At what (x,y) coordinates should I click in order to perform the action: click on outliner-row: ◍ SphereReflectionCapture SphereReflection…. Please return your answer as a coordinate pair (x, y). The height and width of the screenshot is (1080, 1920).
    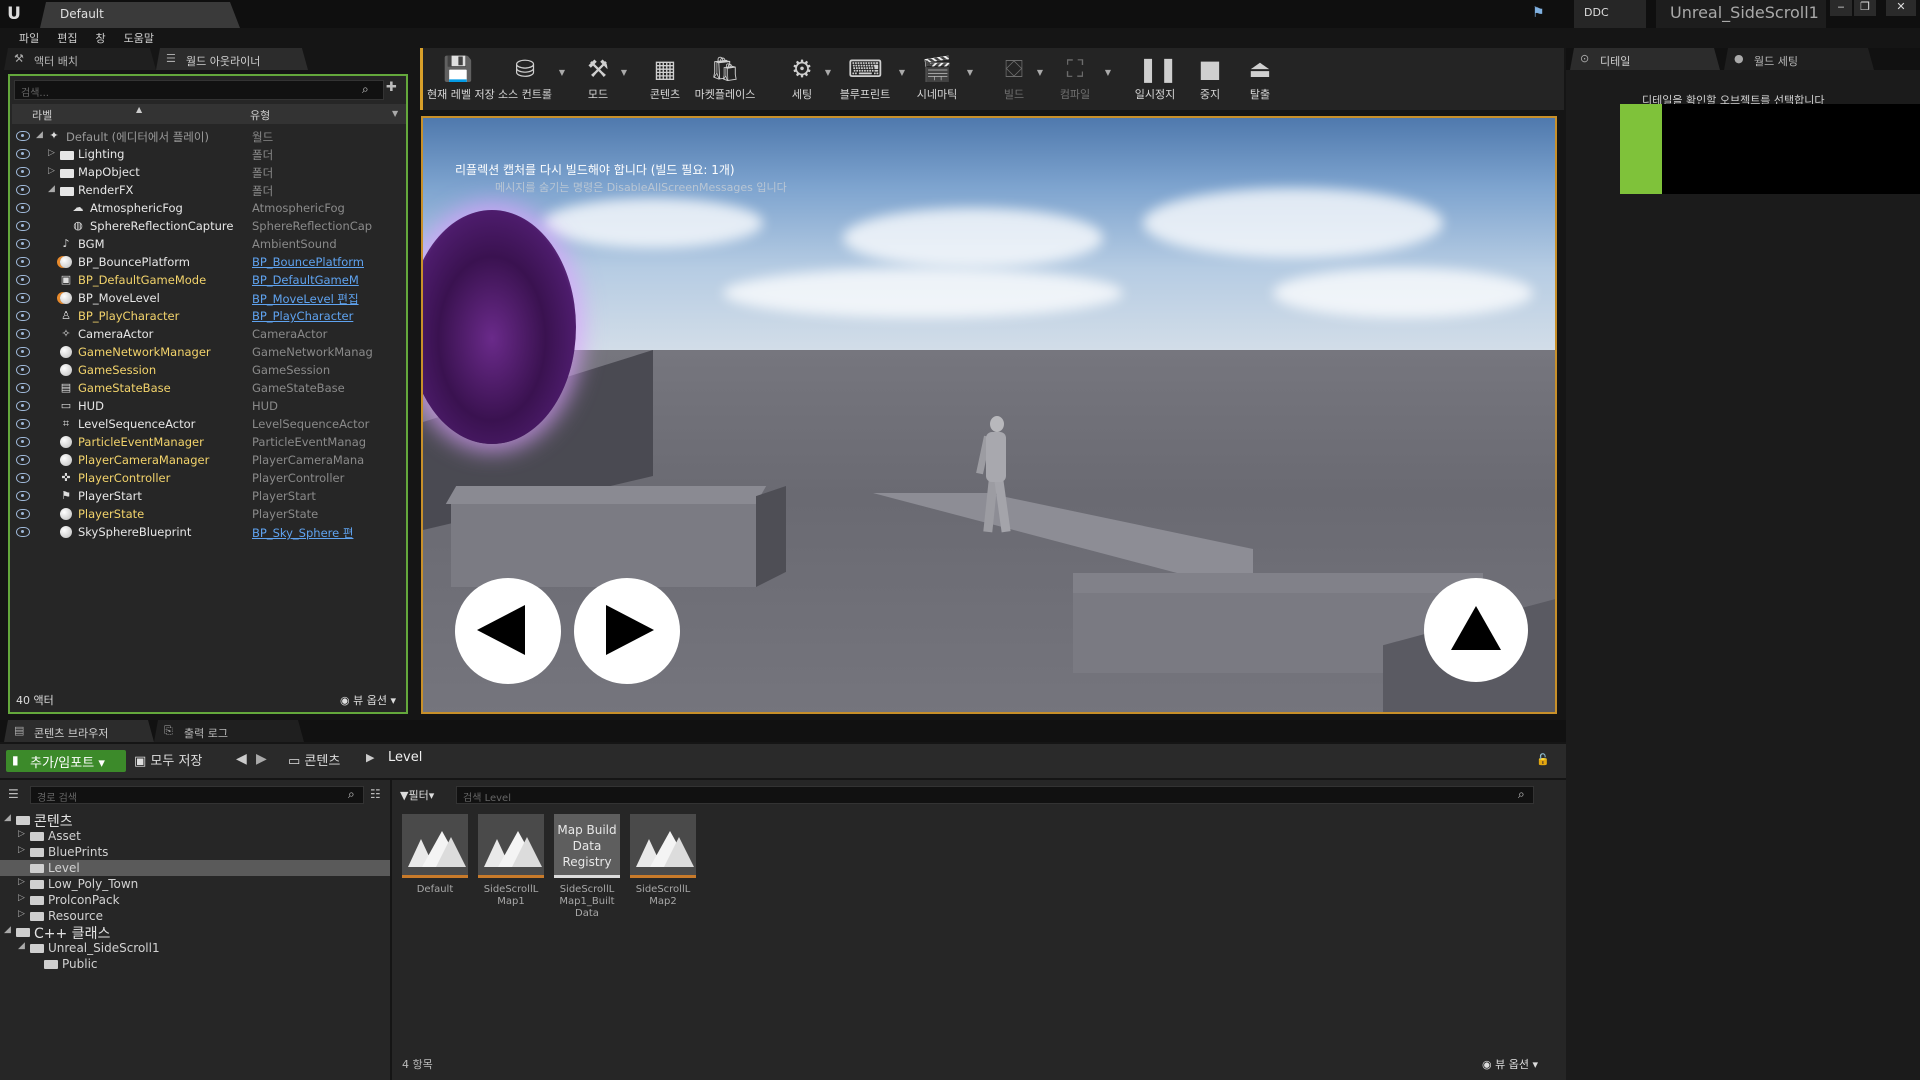
    Looking at the image, I should click on (209, 227).